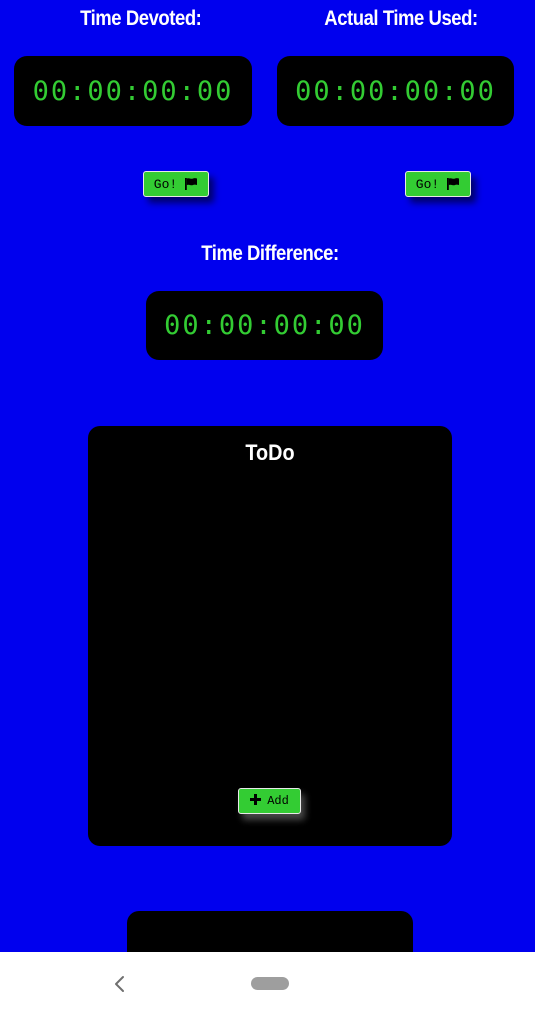 The height and width of the screenshot is (1014, 535). Describe the element at coordinates (278, 801) in the screenshot. I see `add-todo-label: Add` at that location.